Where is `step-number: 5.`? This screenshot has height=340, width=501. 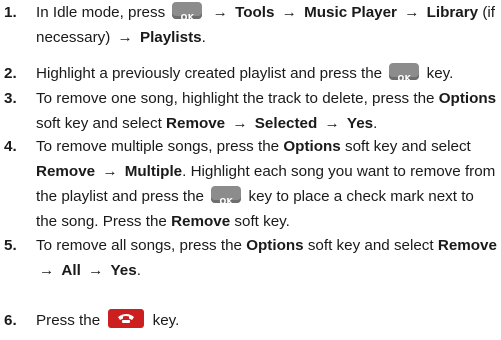
step-number: 5. is located at coordinates (10, 245).